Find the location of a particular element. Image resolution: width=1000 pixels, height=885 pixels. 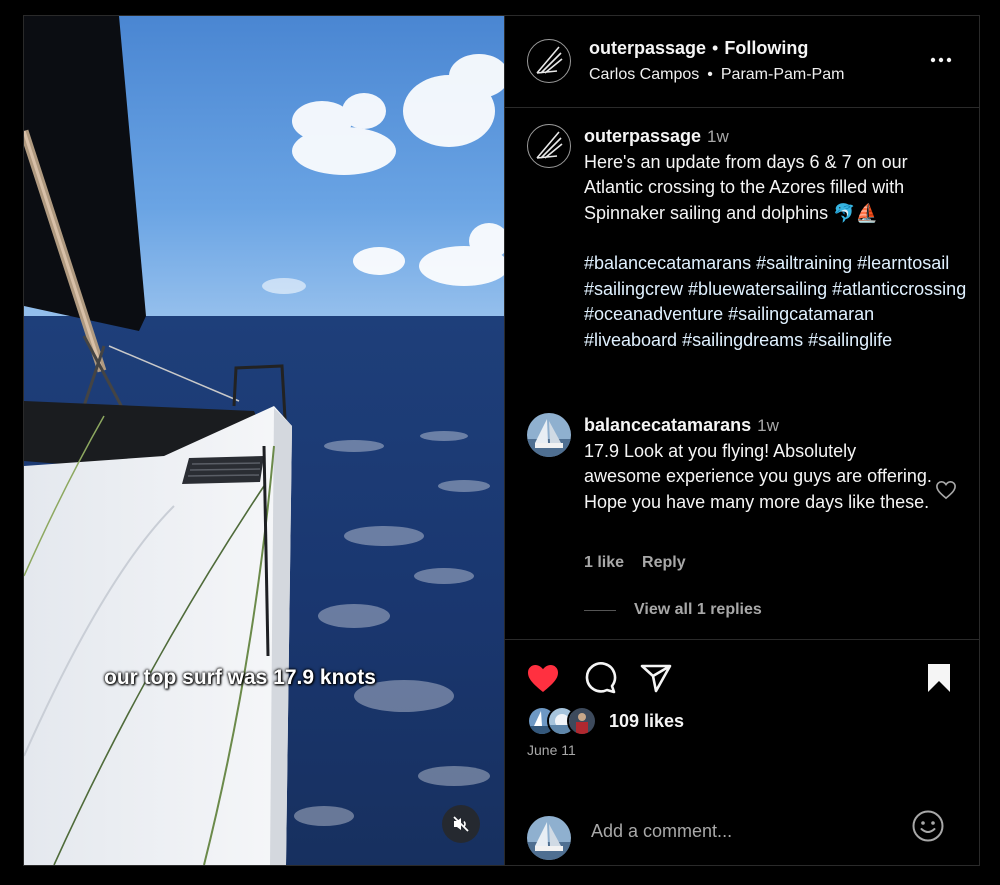

heart-filled-icon is located at coordinates (543, 678).